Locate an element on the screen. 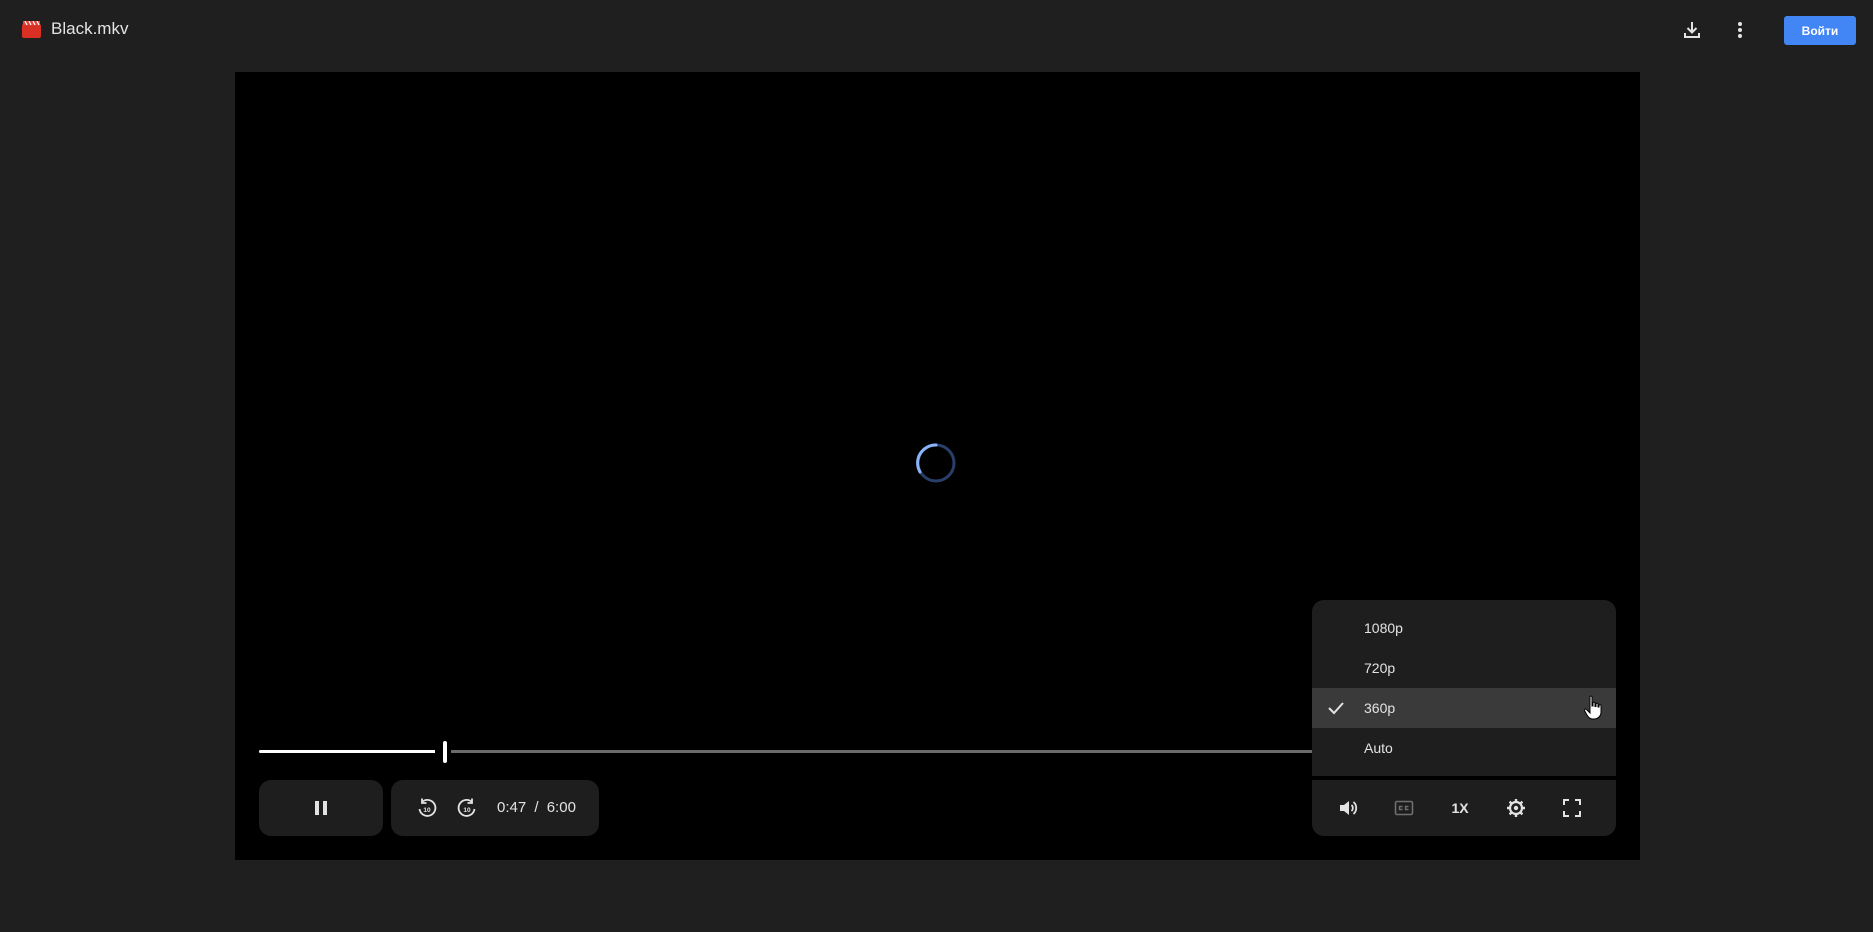  hand-cursor-icon is located at coordinates (1592, 707).